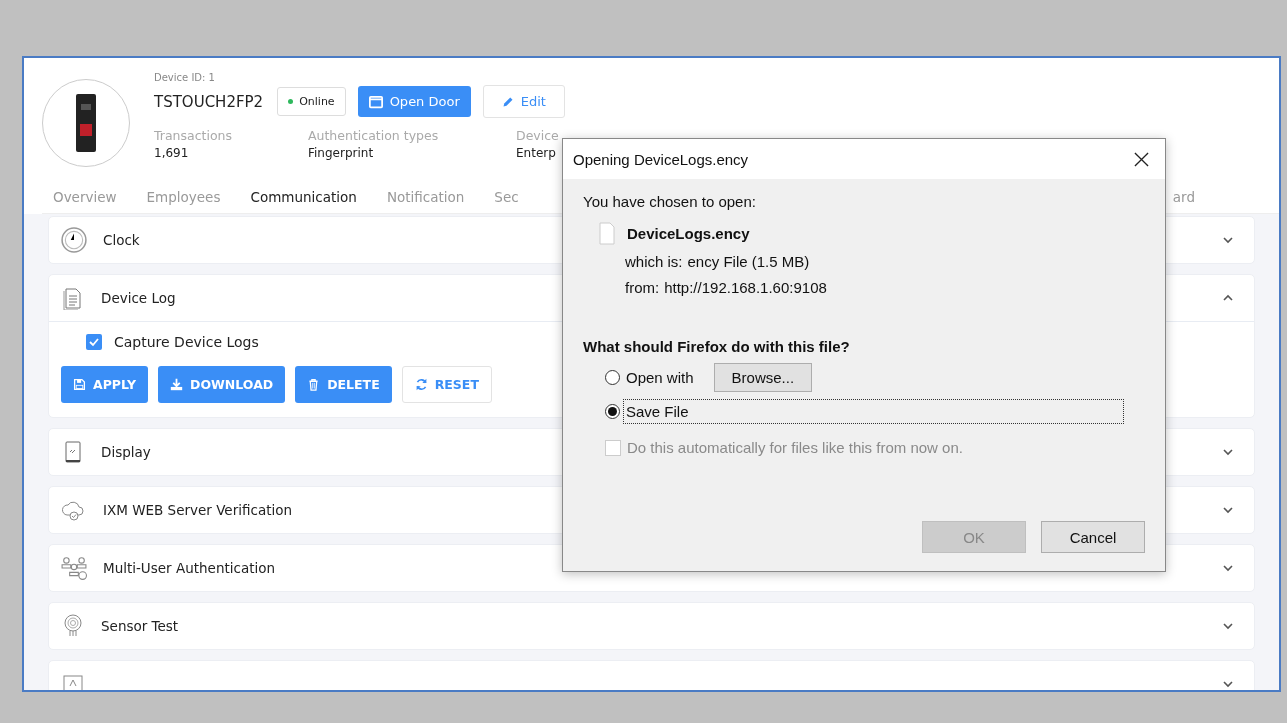  Describe the element at coordinates (653, 626) in the screenshot. I see `section-title: Sensor Test` at that location.